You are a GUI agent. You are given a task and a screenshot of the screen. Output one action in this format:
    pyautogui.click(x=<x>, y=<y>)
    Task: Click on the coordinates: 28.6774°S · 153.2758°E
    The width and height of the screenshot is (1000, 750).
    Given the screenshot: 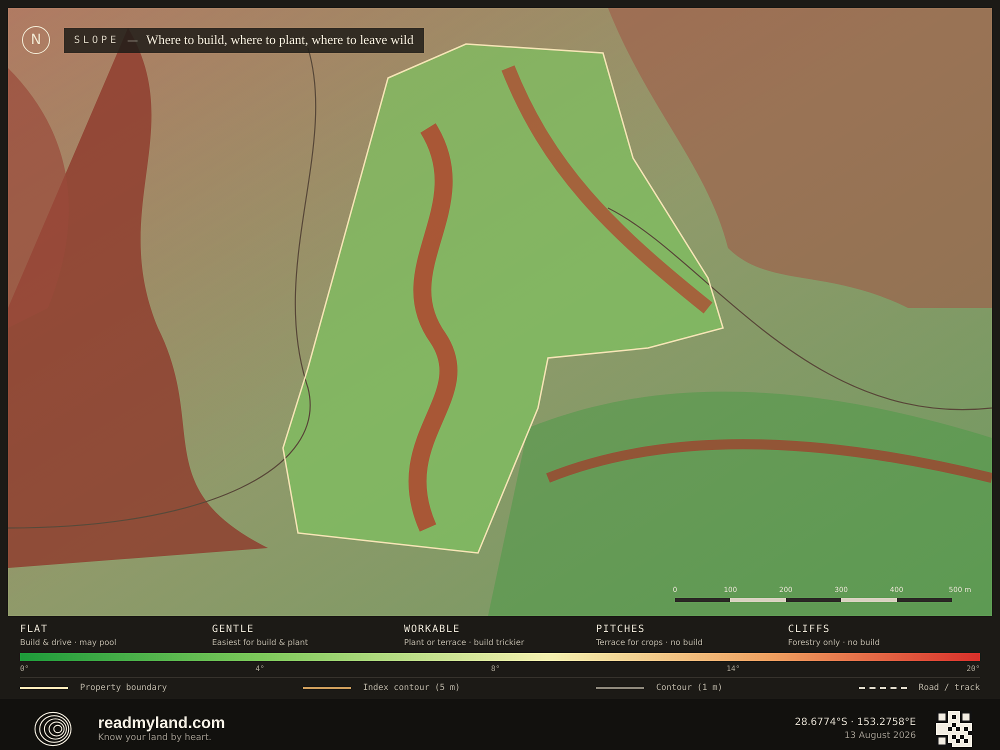 What is the action you would take?
    pyautogui.click(x=855, y=722)
    